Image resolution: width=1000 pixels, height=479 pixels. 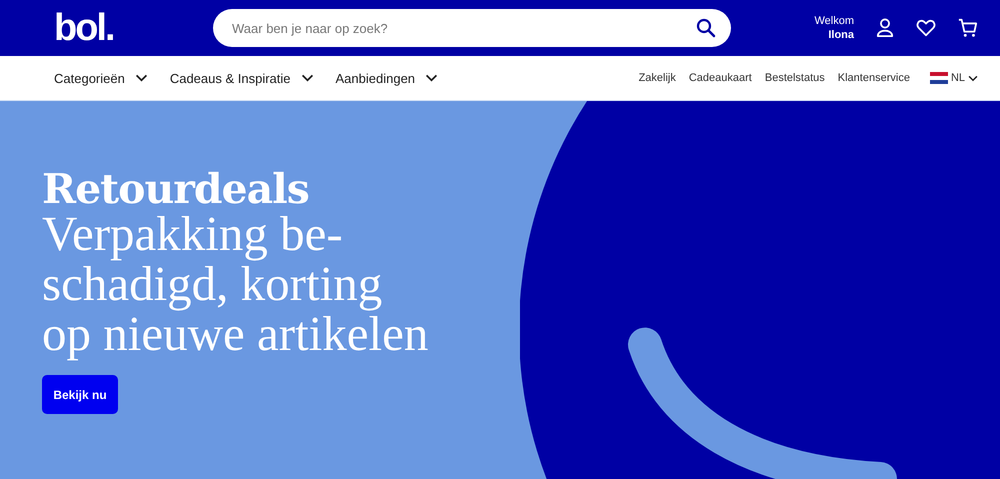 What do you see at coordinates (720, 78) in the screenshot?
I see `nav-link: Cadeaukaart` at bounding box center [720, 78].